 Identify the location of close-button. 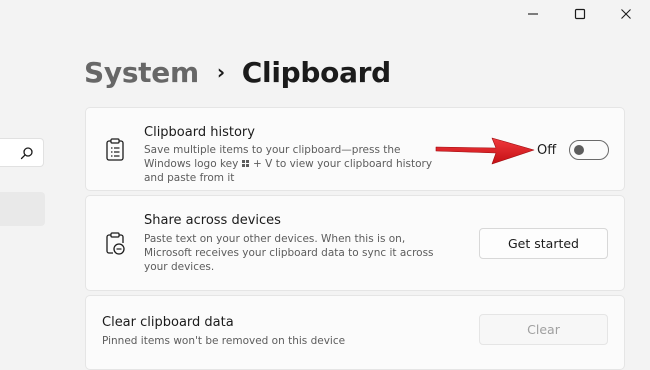
(626, 14).